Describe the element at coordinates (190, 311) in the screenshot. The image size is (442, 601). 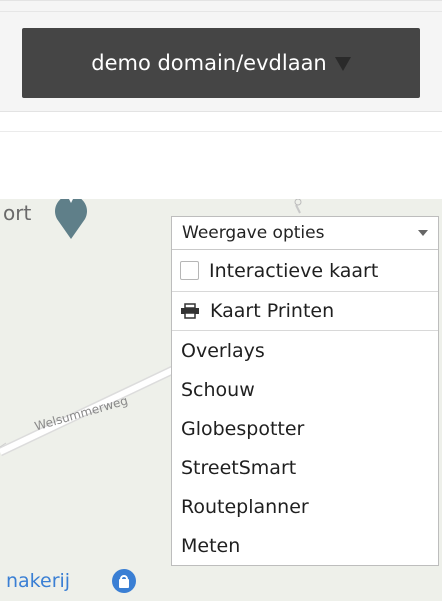
I see `printer-icon` at that location.